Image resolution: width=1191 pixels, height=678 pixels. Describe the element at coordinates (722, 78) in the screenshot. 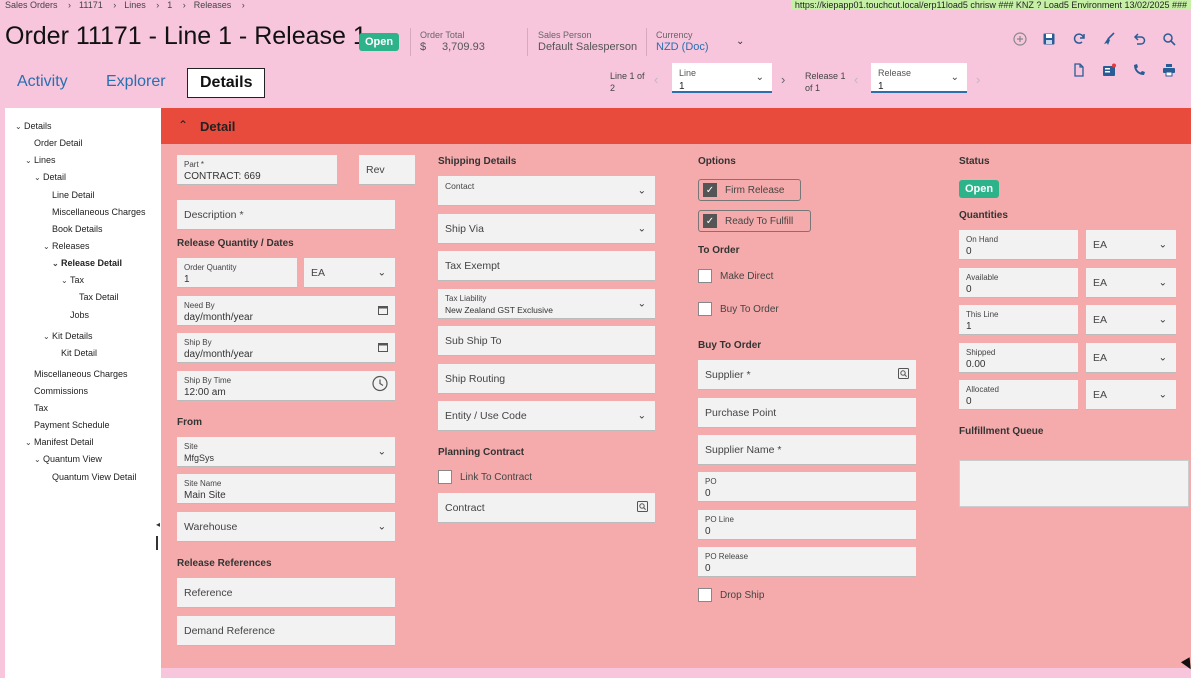

I see `line-select: Line 1 ⌄` at that location.